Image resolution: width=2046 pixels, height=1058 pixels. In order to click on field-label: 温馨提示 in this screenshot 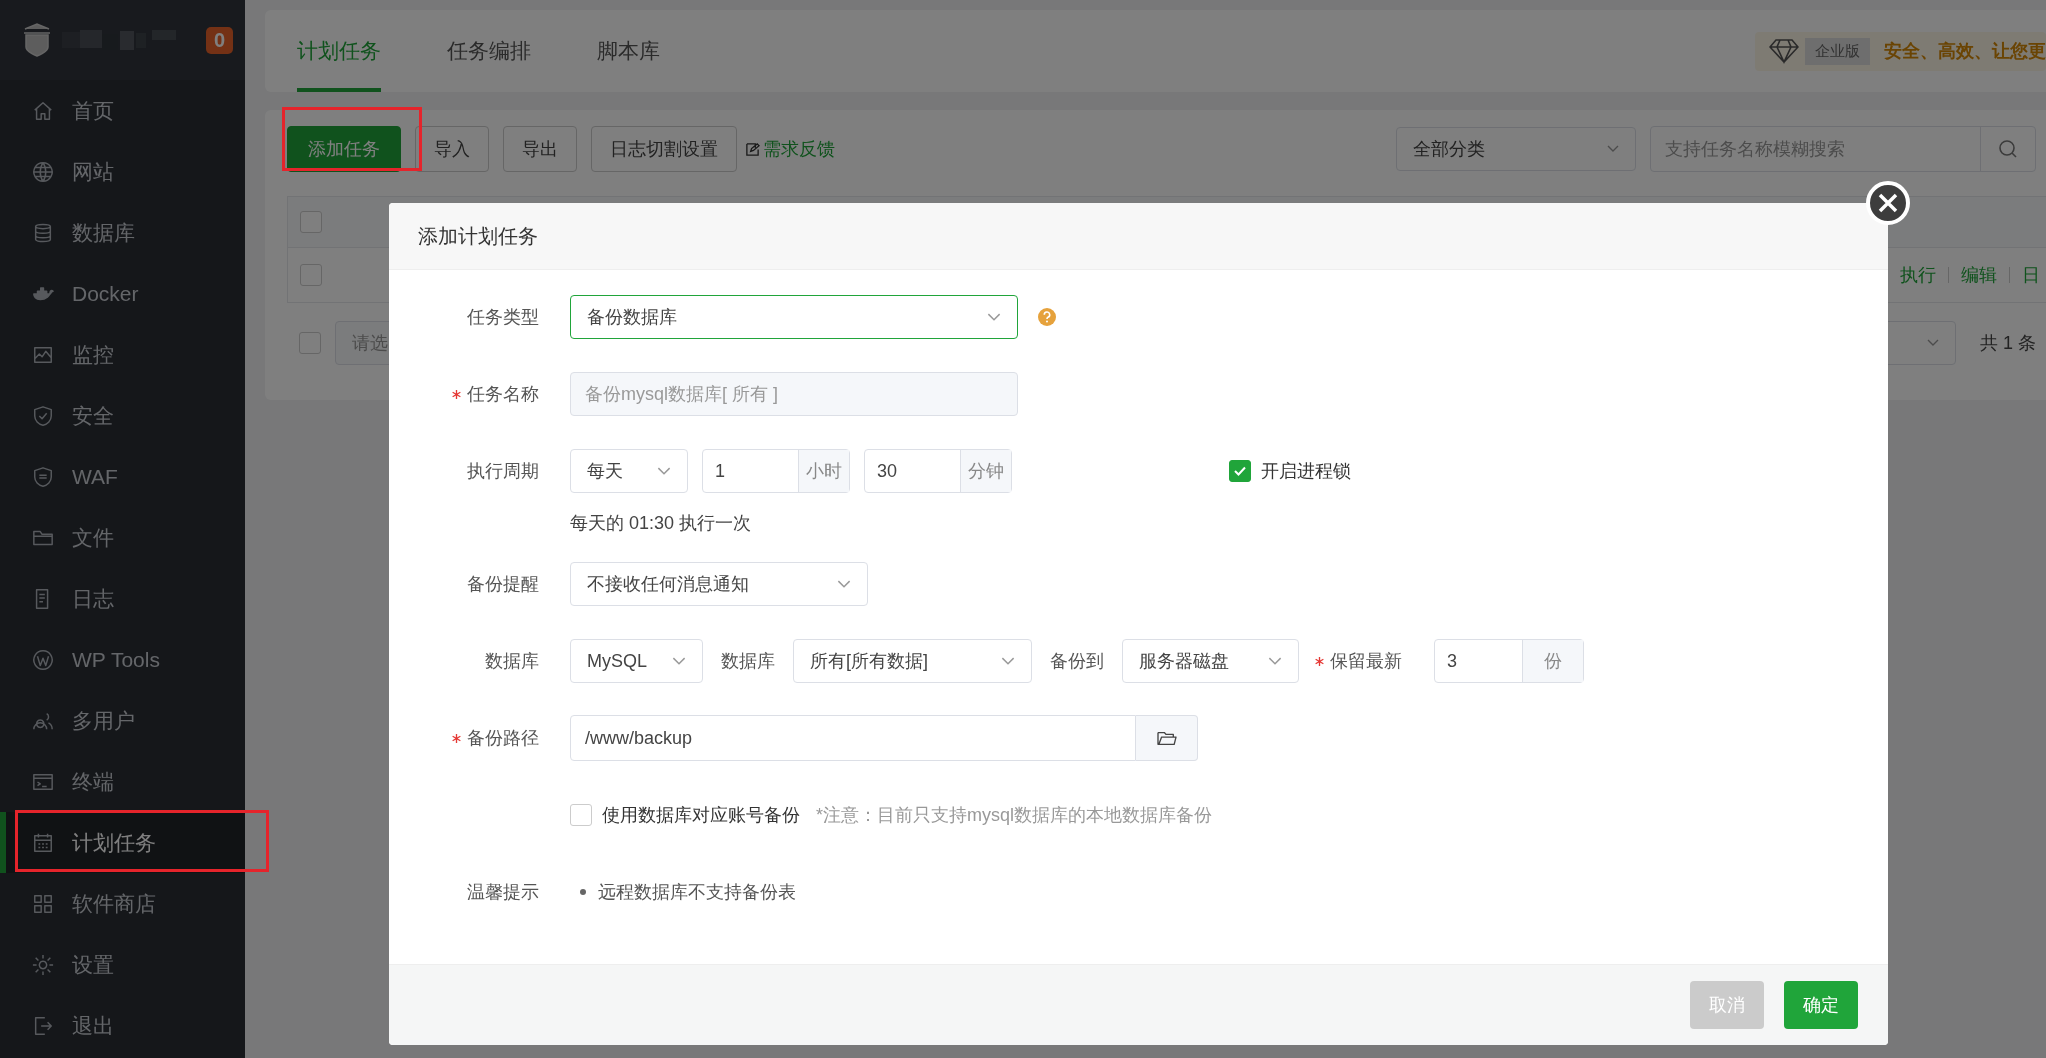, I will do `click(503, 892)`.